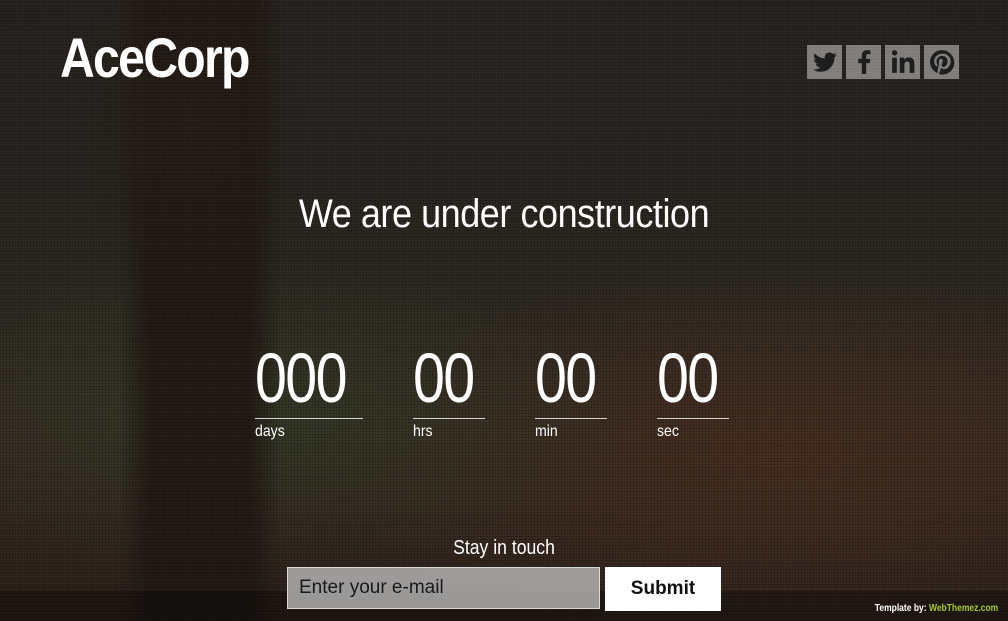 The width and height of the screenshot is (1008, 621). What do you see at coordinates (963, 608) in the screenshot?
I see `credit-link: WebThemez.com` at bounding box center [963, 608].